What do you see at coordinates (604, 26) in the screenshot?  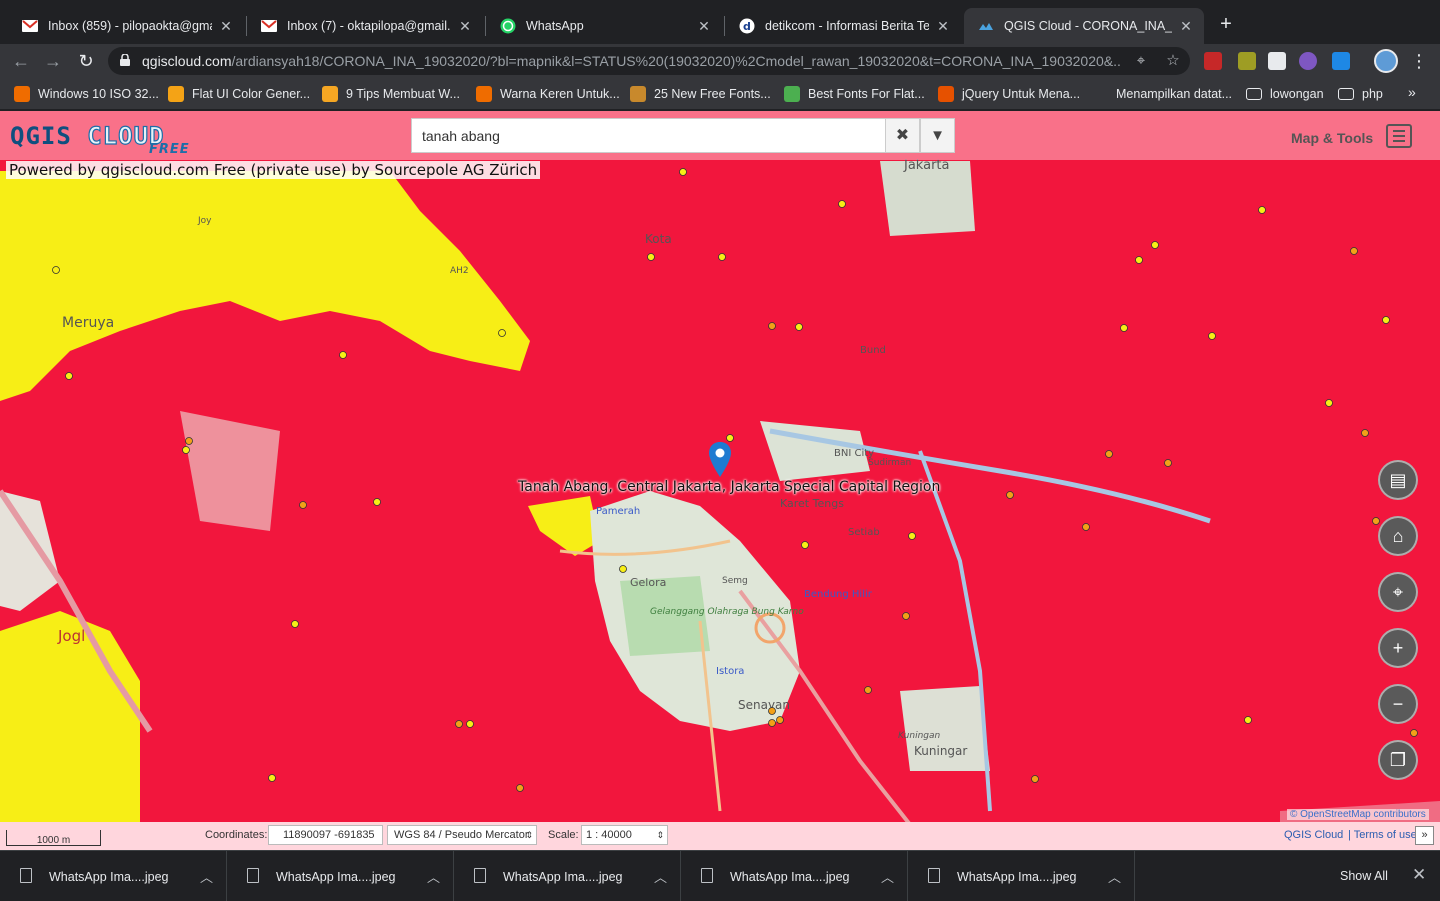 I see `tab-whatsapp: WhatsApp ✕` at bounding box center [604, 26].